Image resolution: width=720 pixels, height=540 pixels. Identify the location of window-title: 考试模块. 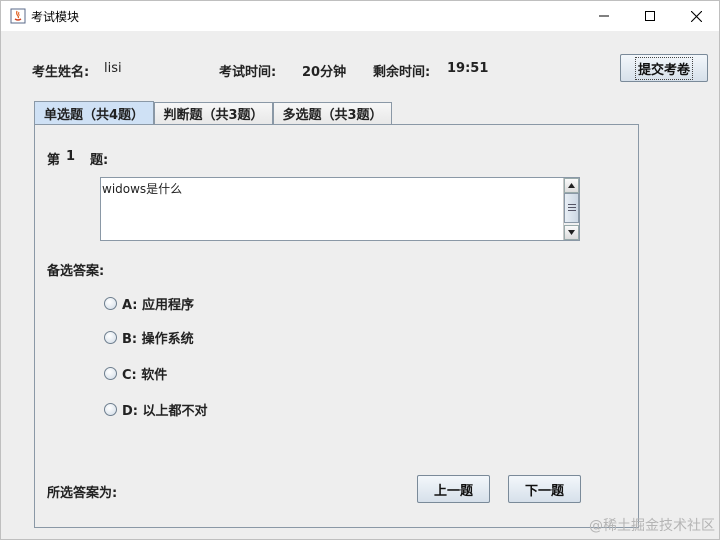
(55, 17).